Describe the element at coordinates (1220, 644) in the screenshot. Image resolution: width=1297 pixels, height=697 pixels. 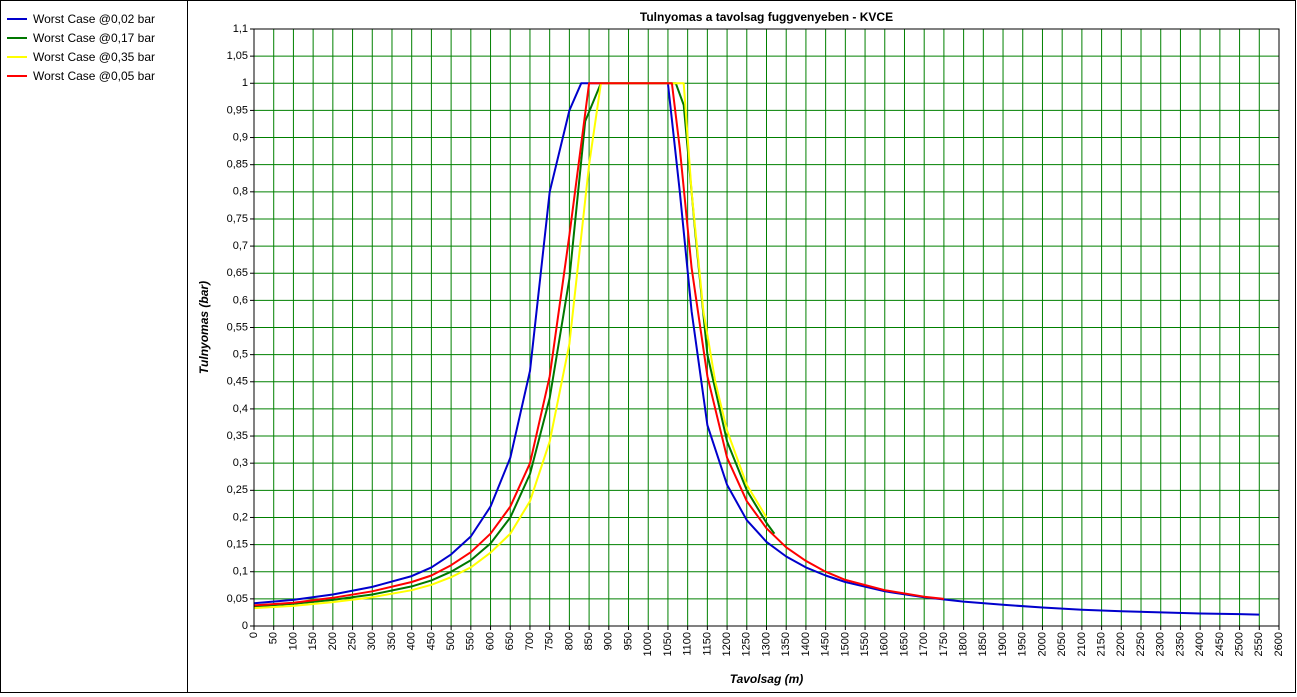
I see `x-tick-label: 2450` at that location.